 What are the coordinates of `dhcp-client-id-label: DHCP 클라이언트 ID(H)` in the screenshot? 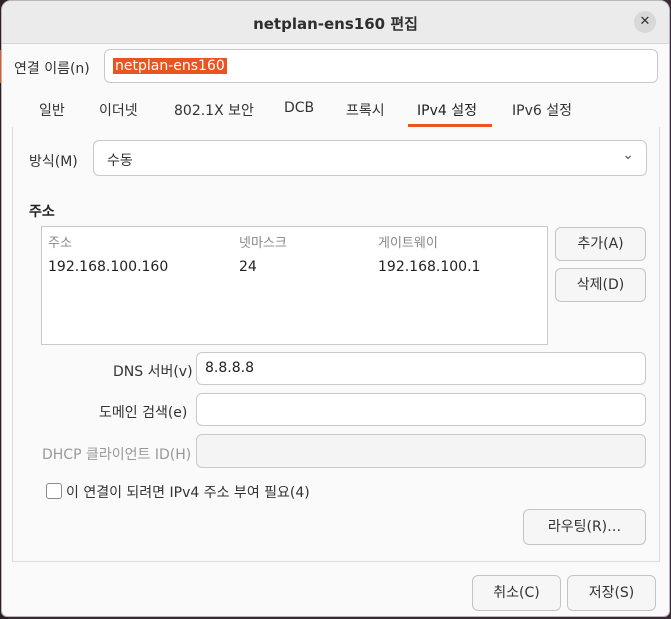 It's located at (117, 455).